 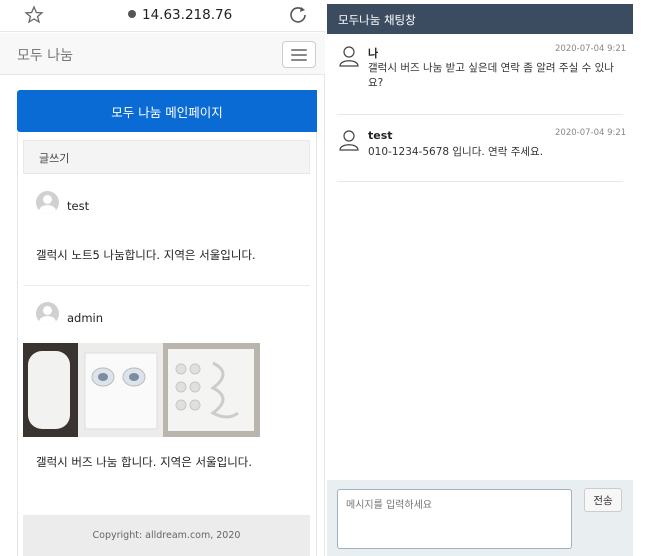 I want to click on url-text: 14.63.218.76, so click(x=180, y=15).